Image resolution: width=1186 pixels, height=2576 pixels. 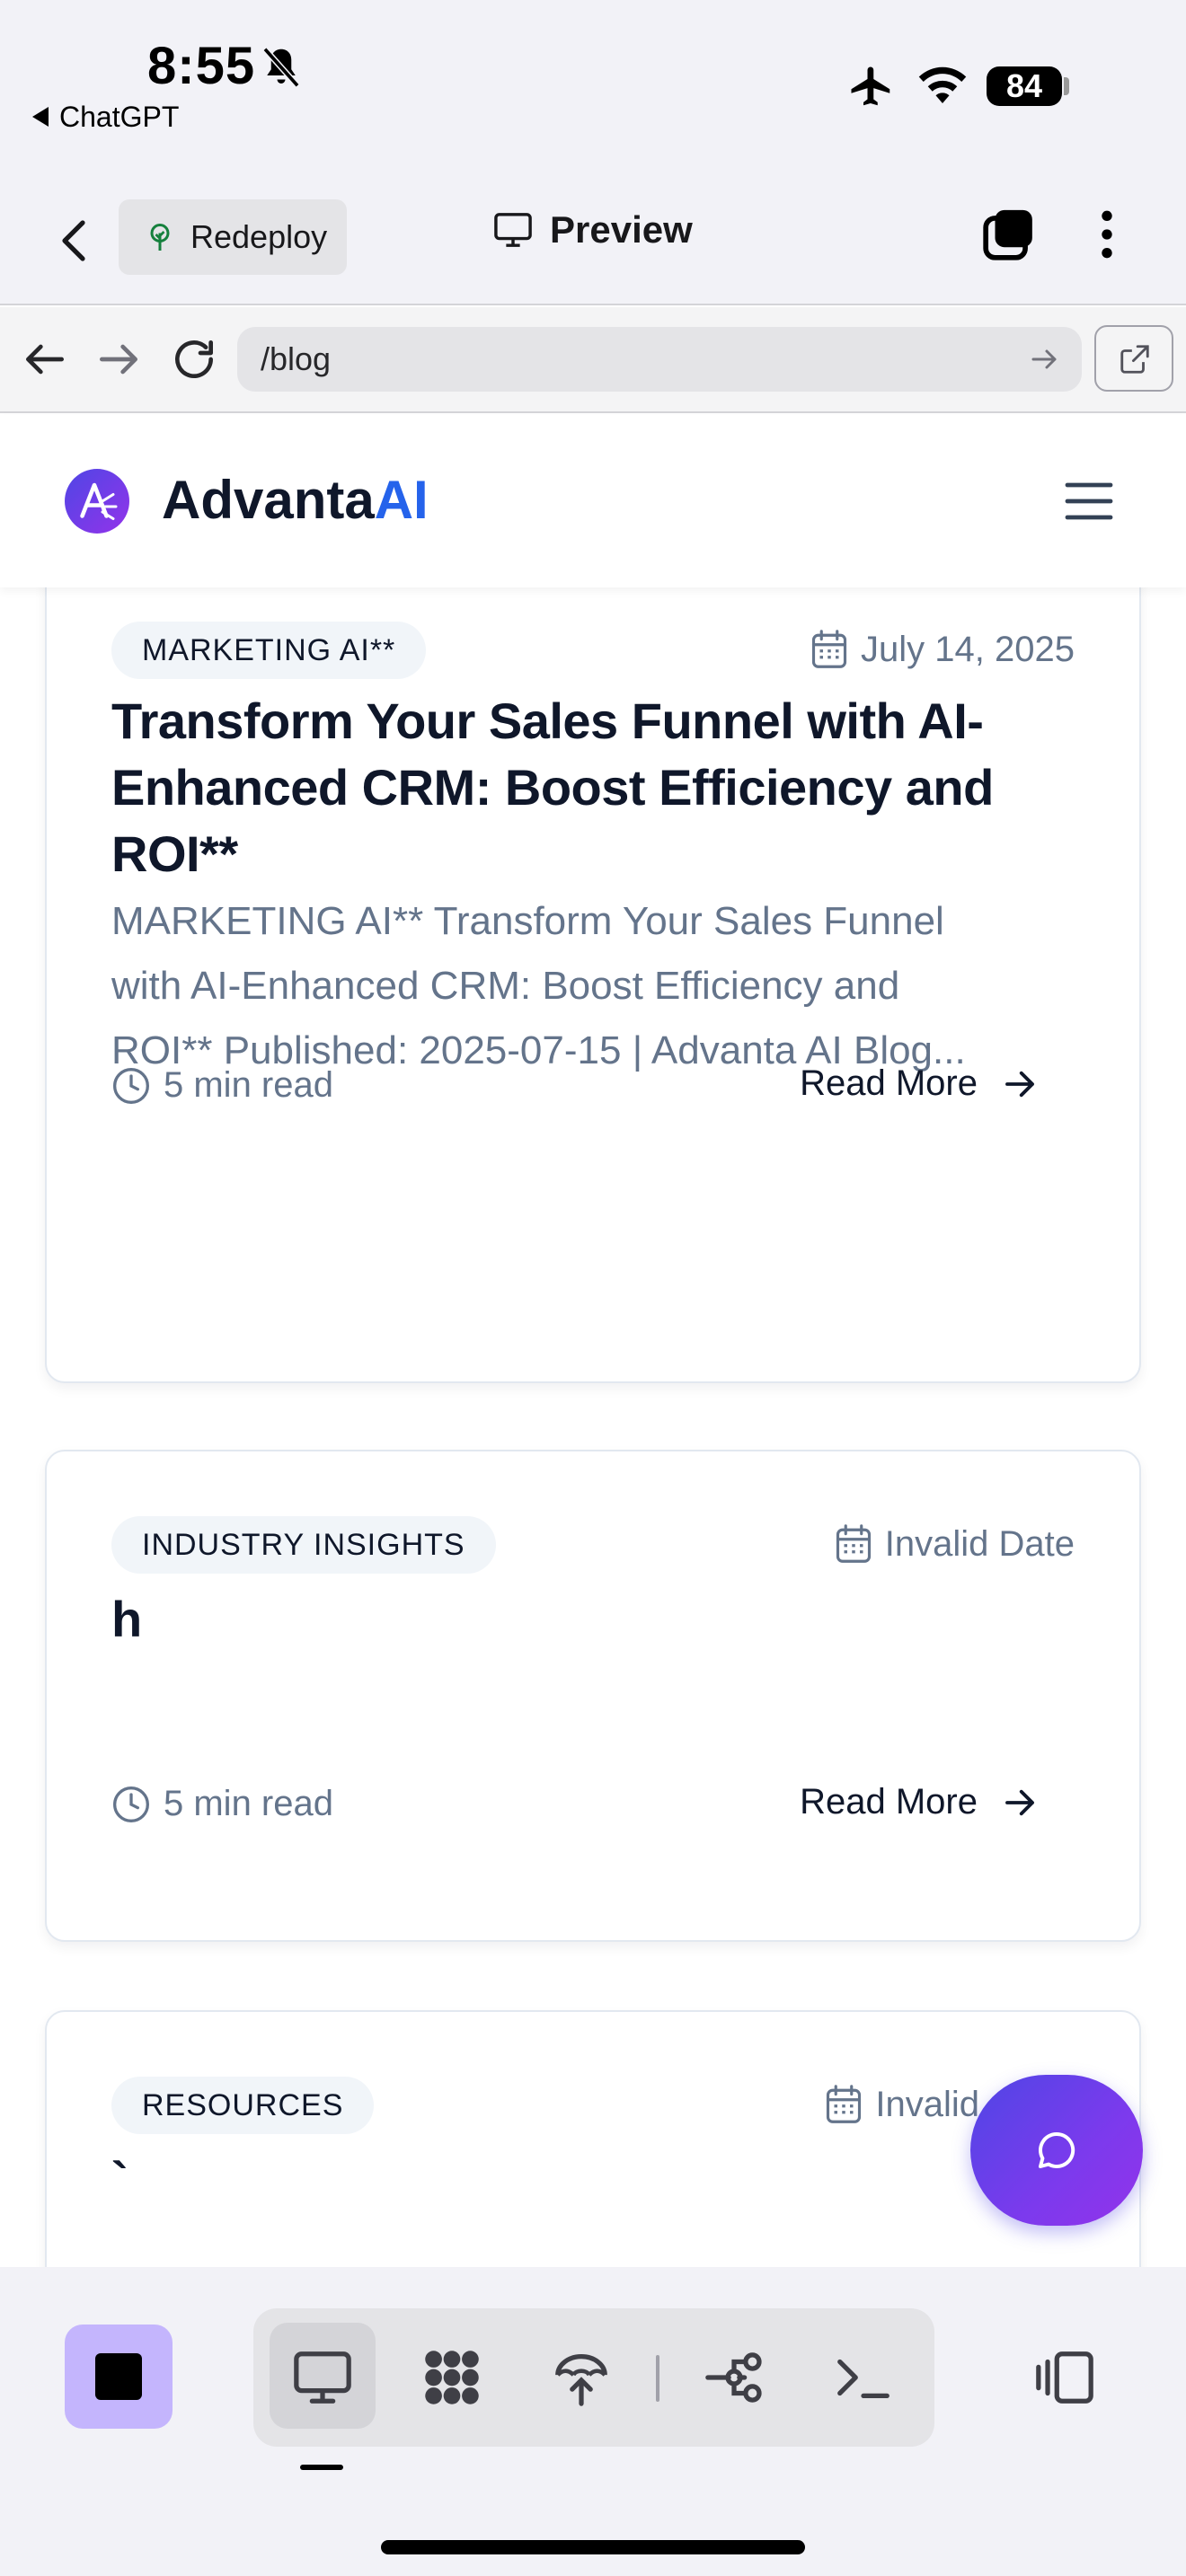 I want to click on post-date: Invalid Date, so click(x=955, y=1544).